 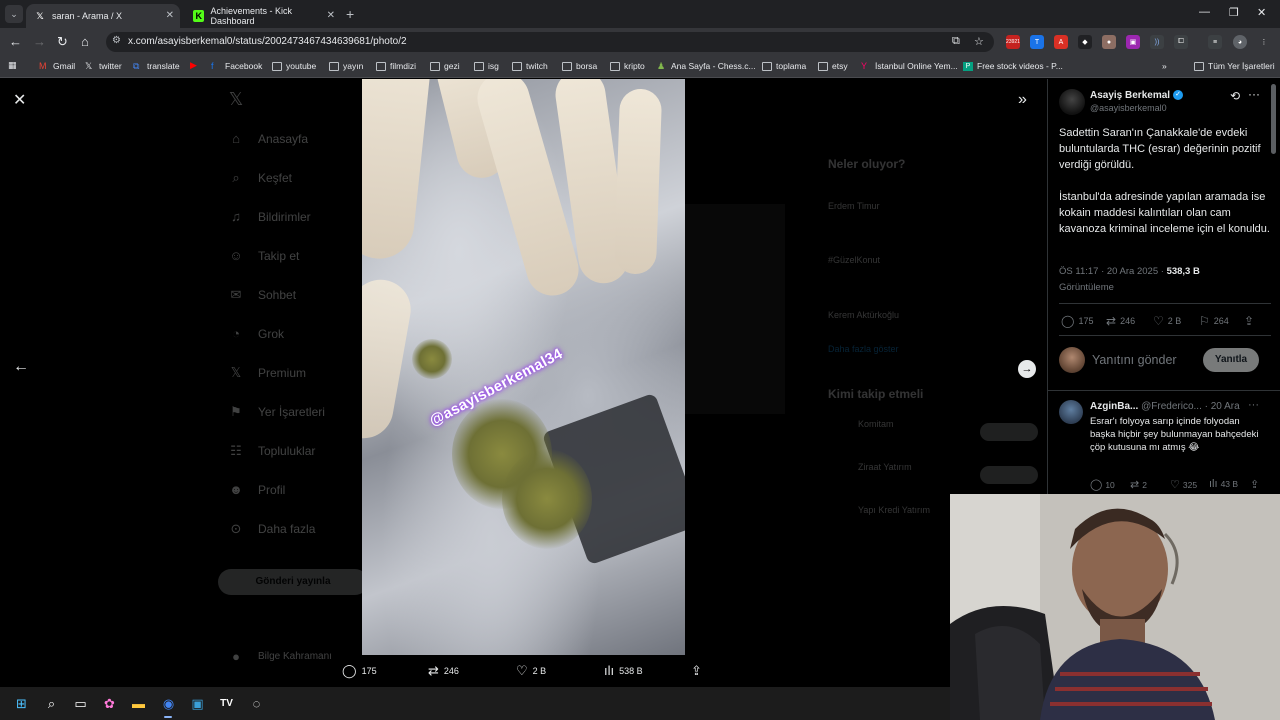 I want to click on cookie-extension-icon: ●, so click(x=1109, y=42).